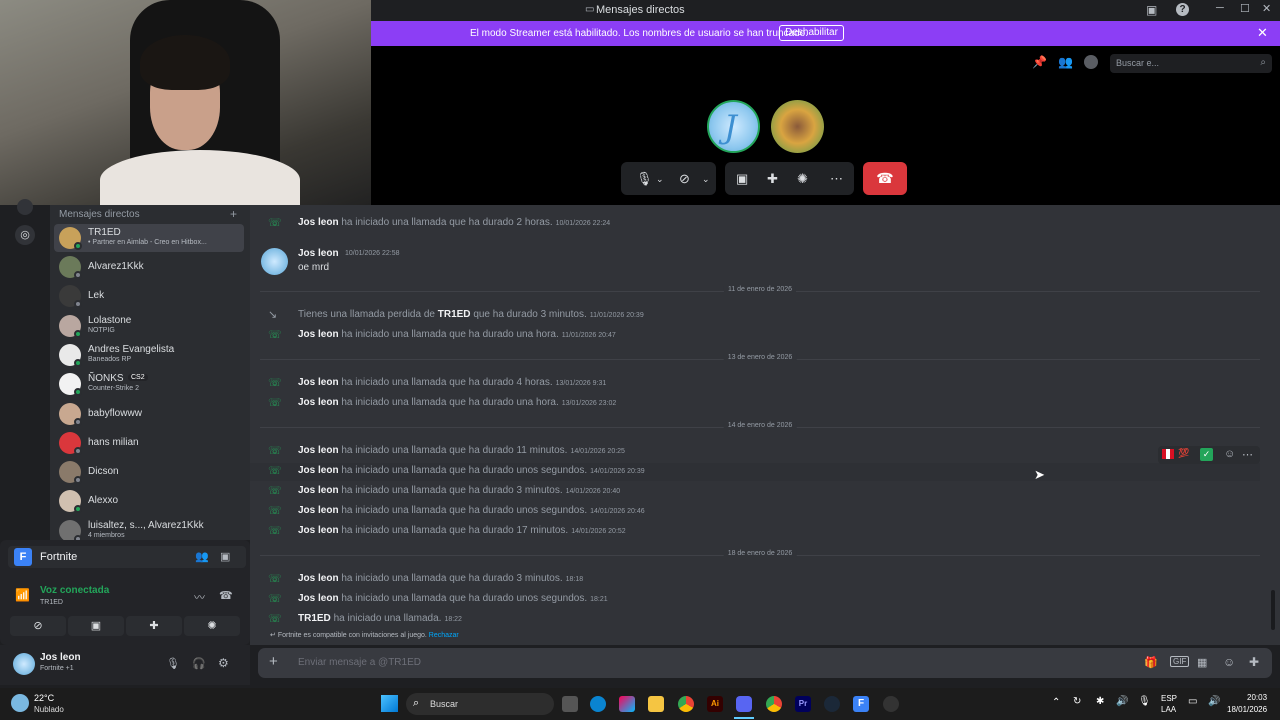  Describe the element at coordinates (149, 414) in the screenshot. I see `dm-item: babyflowww` at that location.